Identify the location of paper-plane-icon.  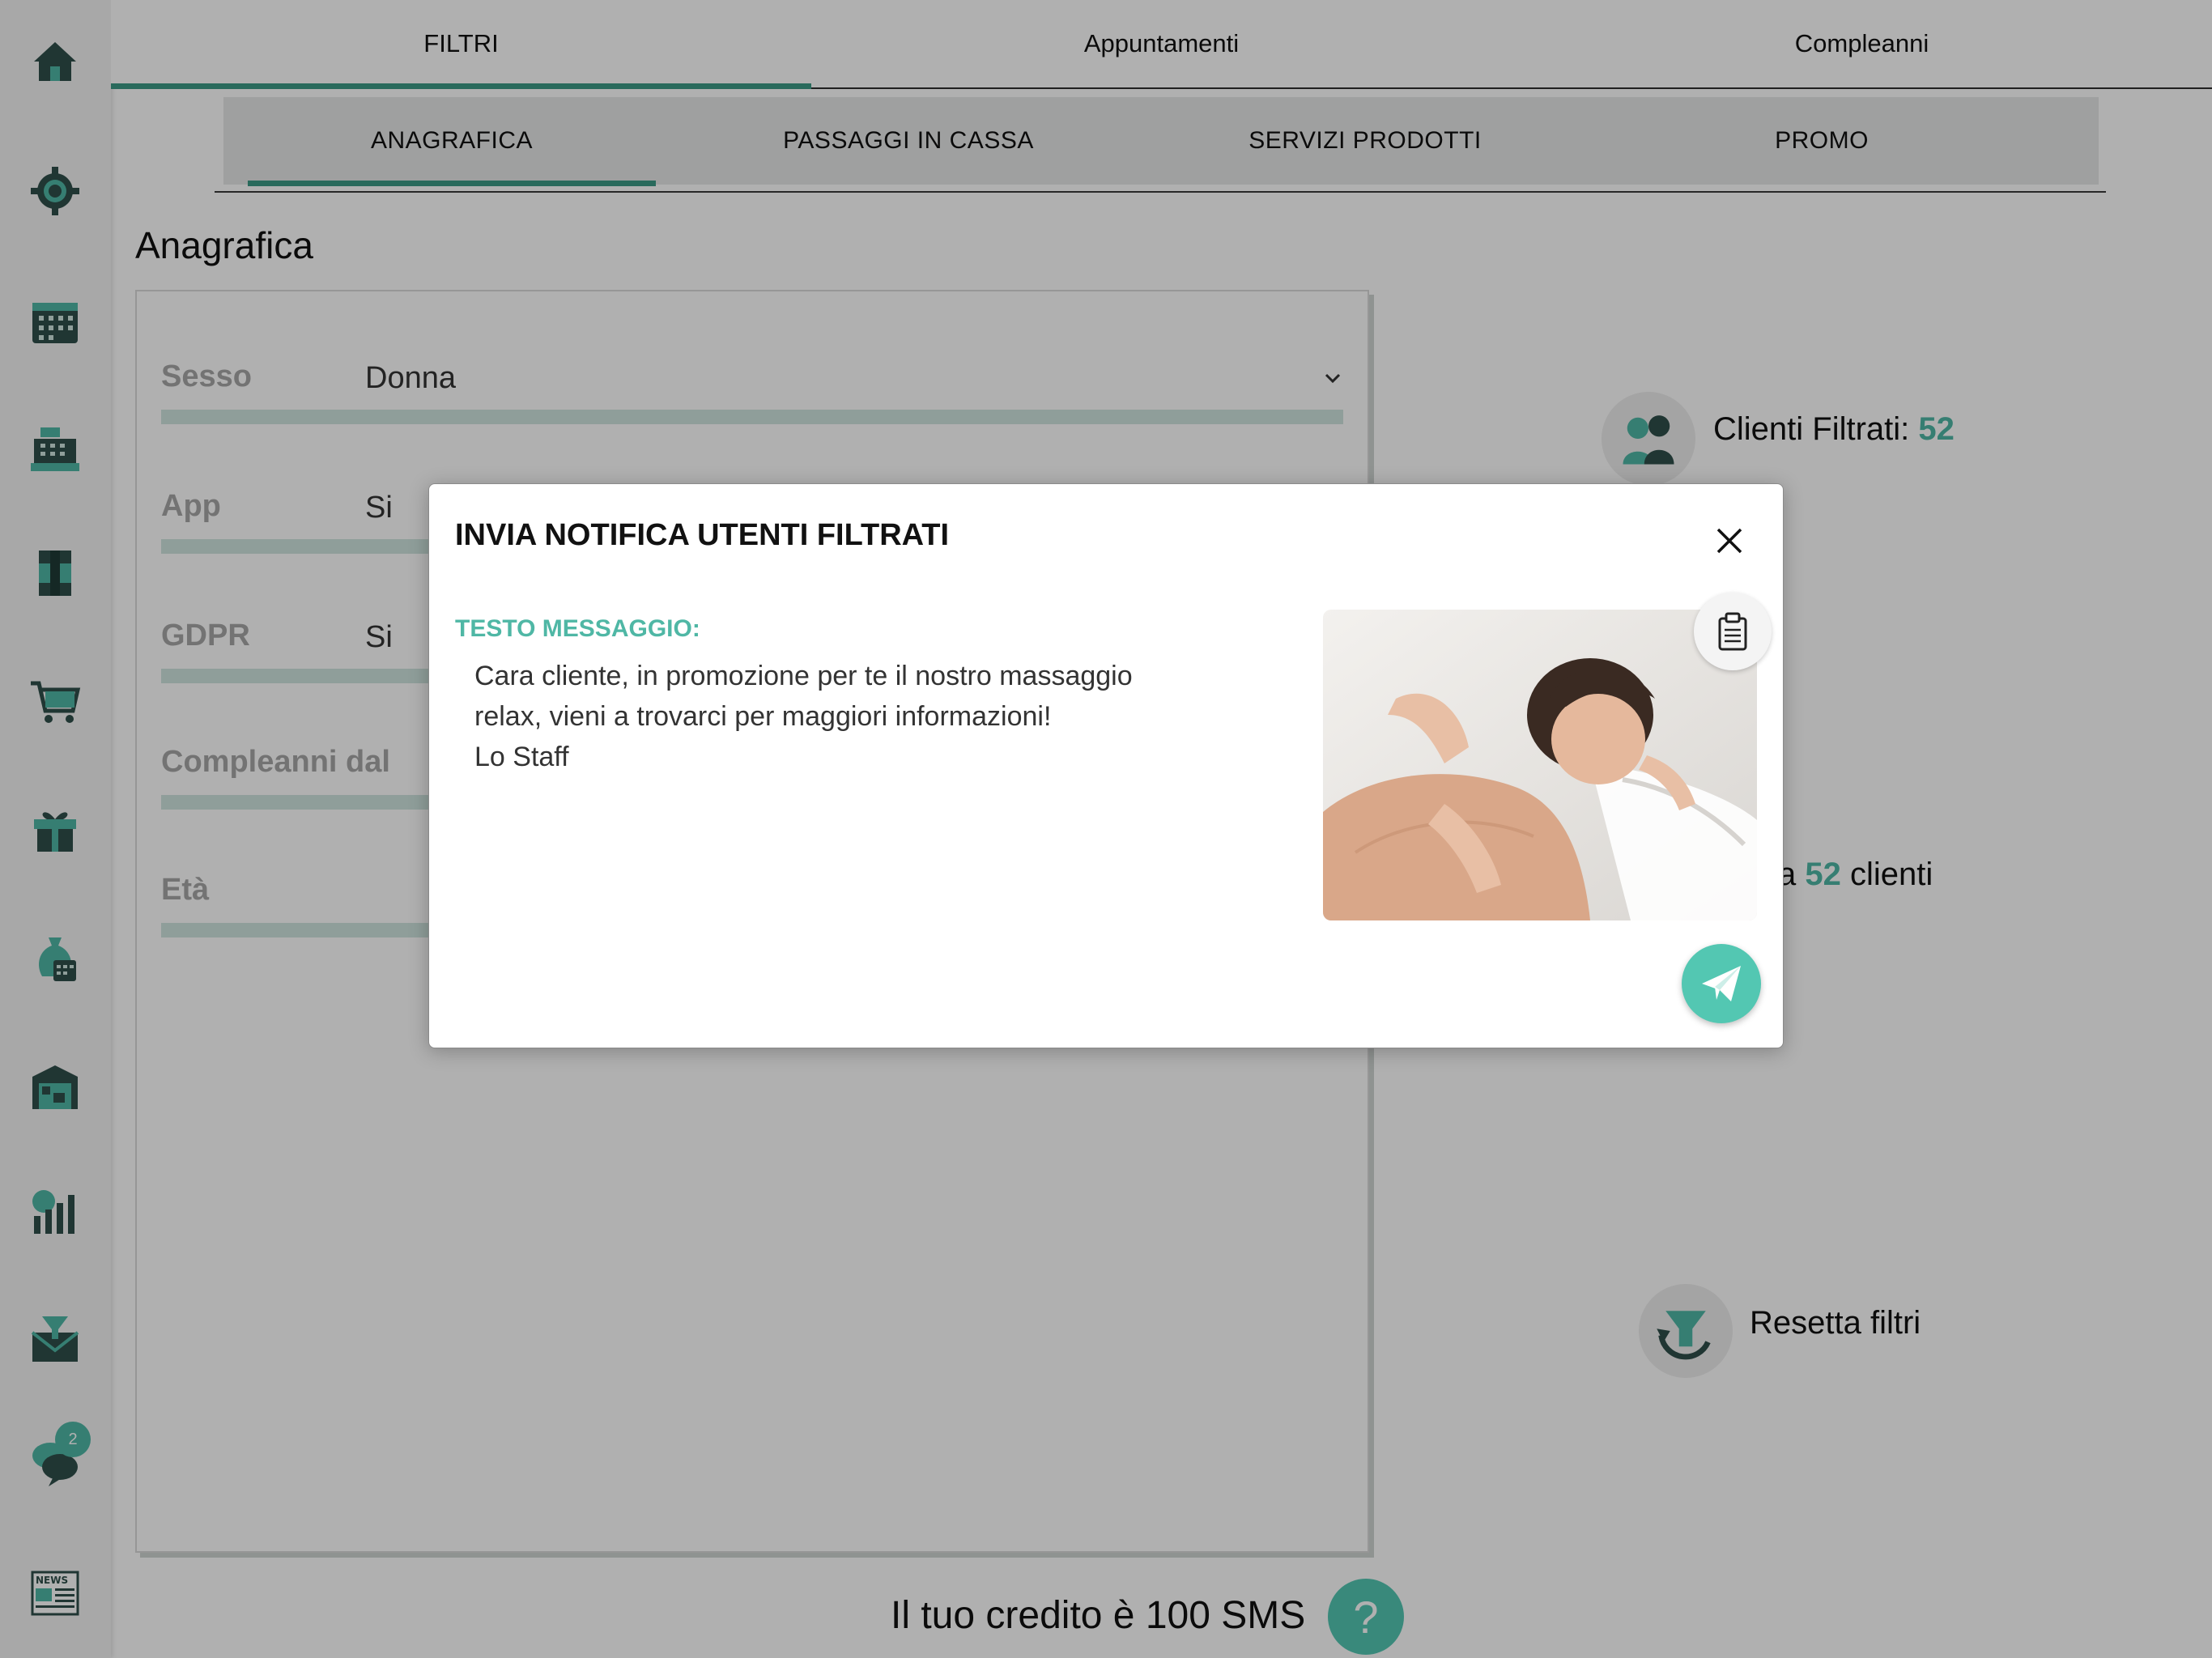
(1722, 983).